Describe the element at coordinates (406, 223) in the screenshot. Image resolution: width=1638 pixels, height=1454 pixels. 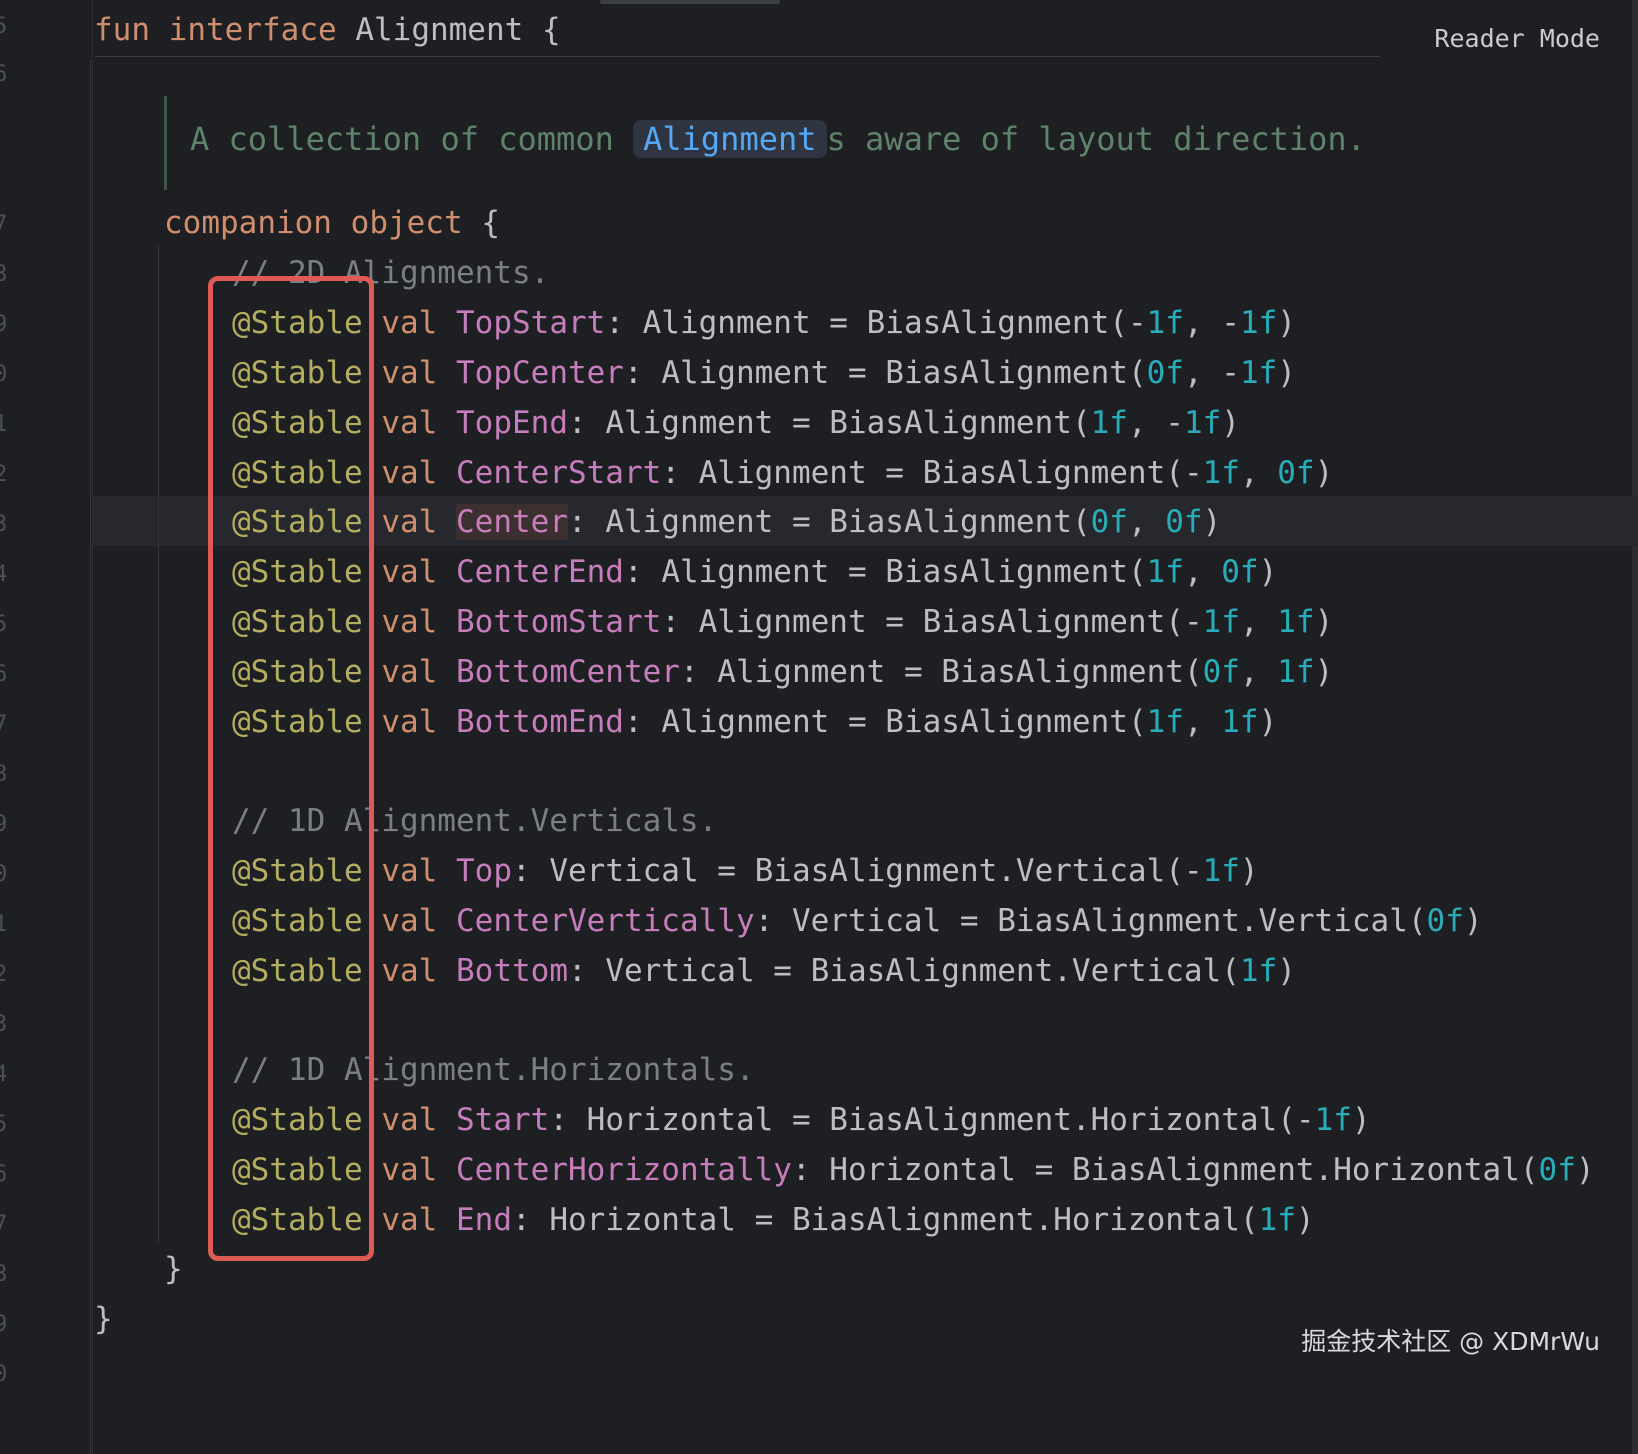
I see `keyword-object: object` at that location.